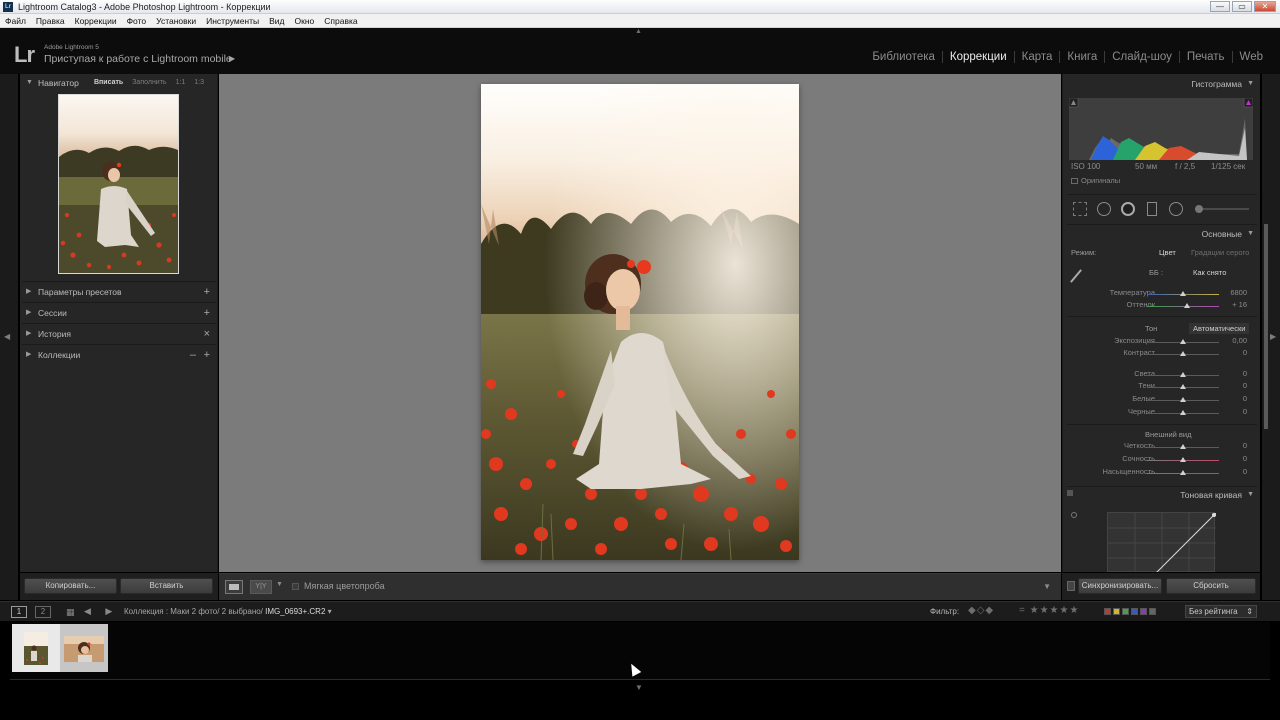 The width and height of the screenshot is (1280, 720). I want to click on exposure-value: 0,00, so click(1239, 340).